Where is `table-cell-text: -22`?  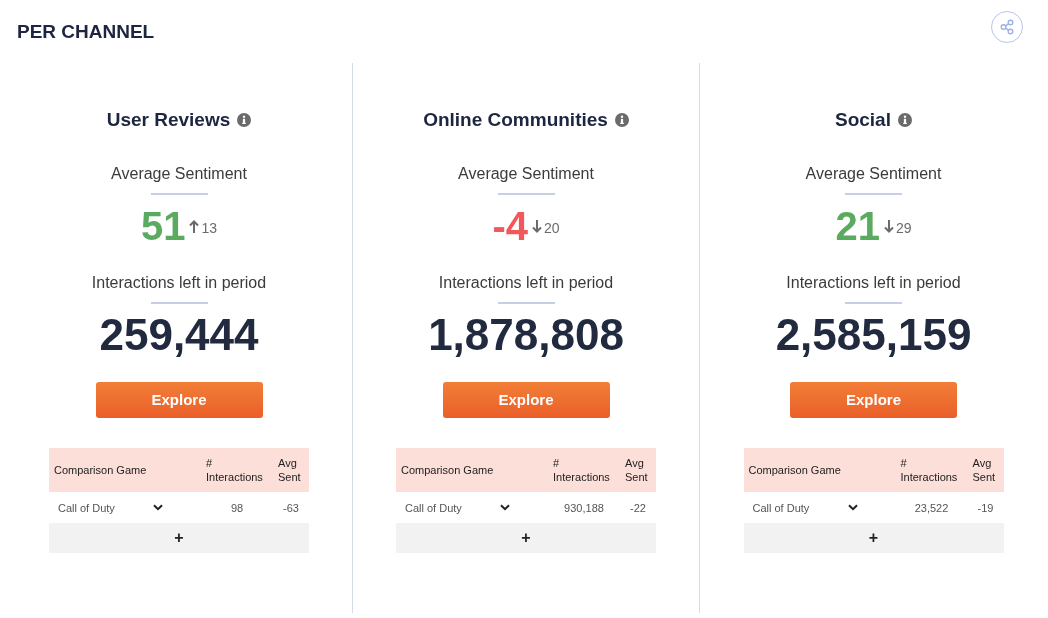
table-cell-text: -22 is located at coordinates (638, 507).